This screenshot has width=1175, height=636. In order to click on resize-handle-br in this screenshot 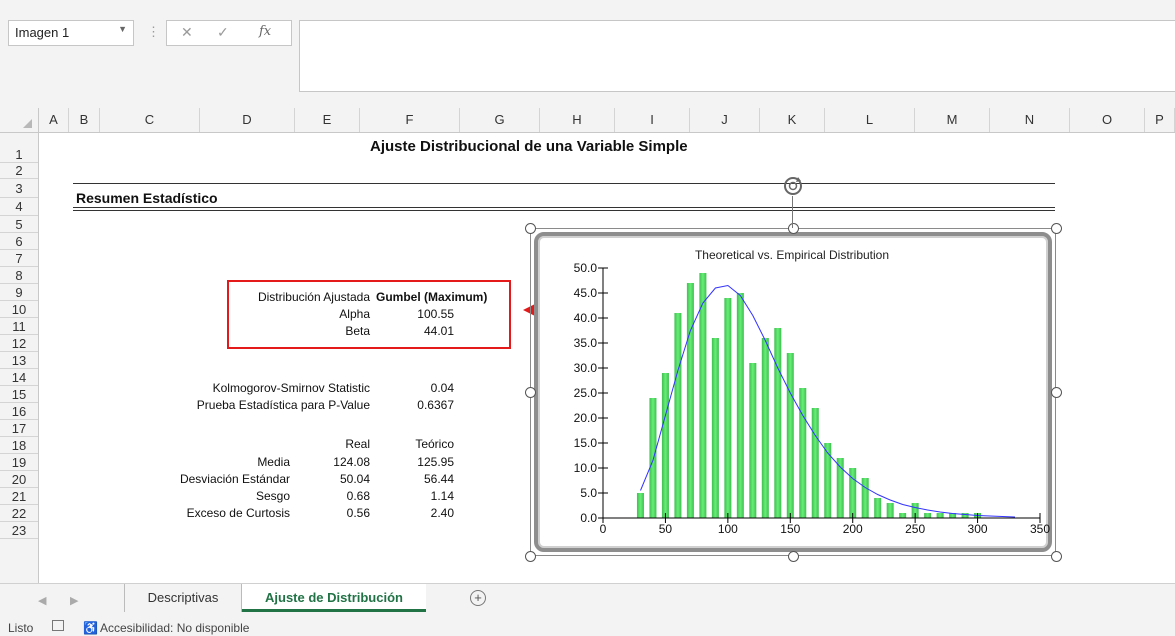, I will do `click(1056, 556)`.